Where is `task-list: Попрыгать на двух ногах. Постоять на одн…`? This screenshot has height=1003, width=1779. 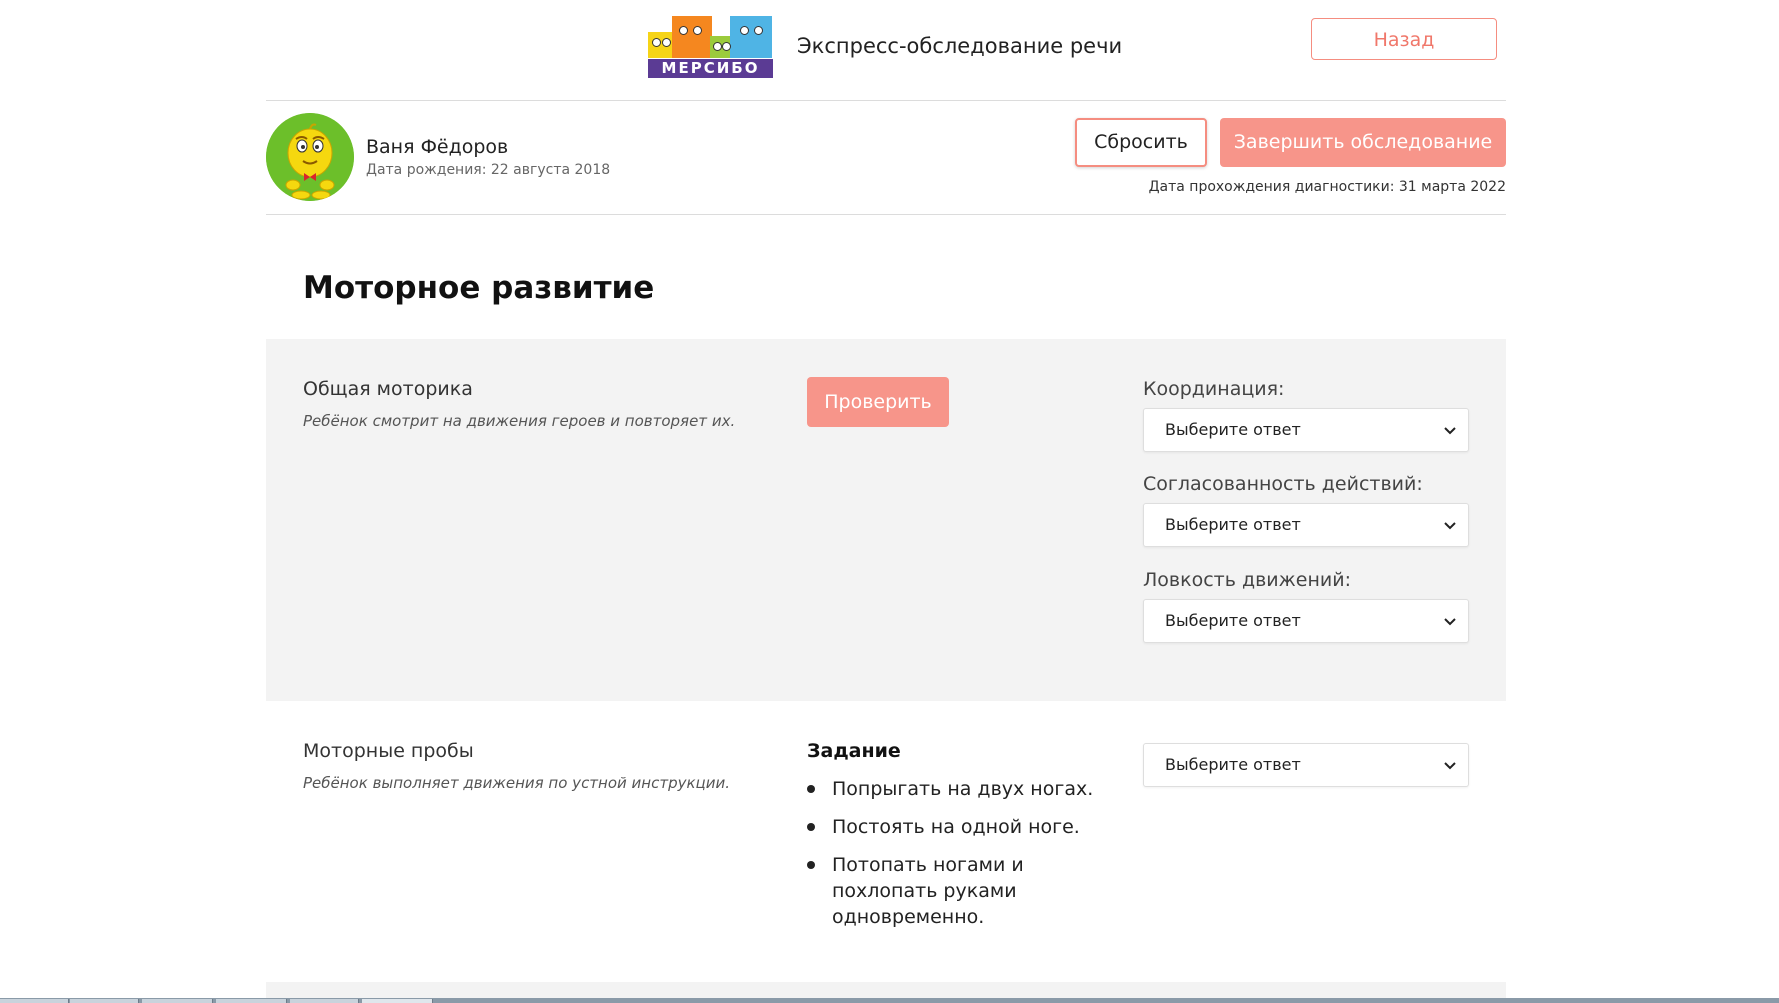
task-list: Попрыгать на двух ногах. Постоять на одн… is located at coordinates (952, 859).